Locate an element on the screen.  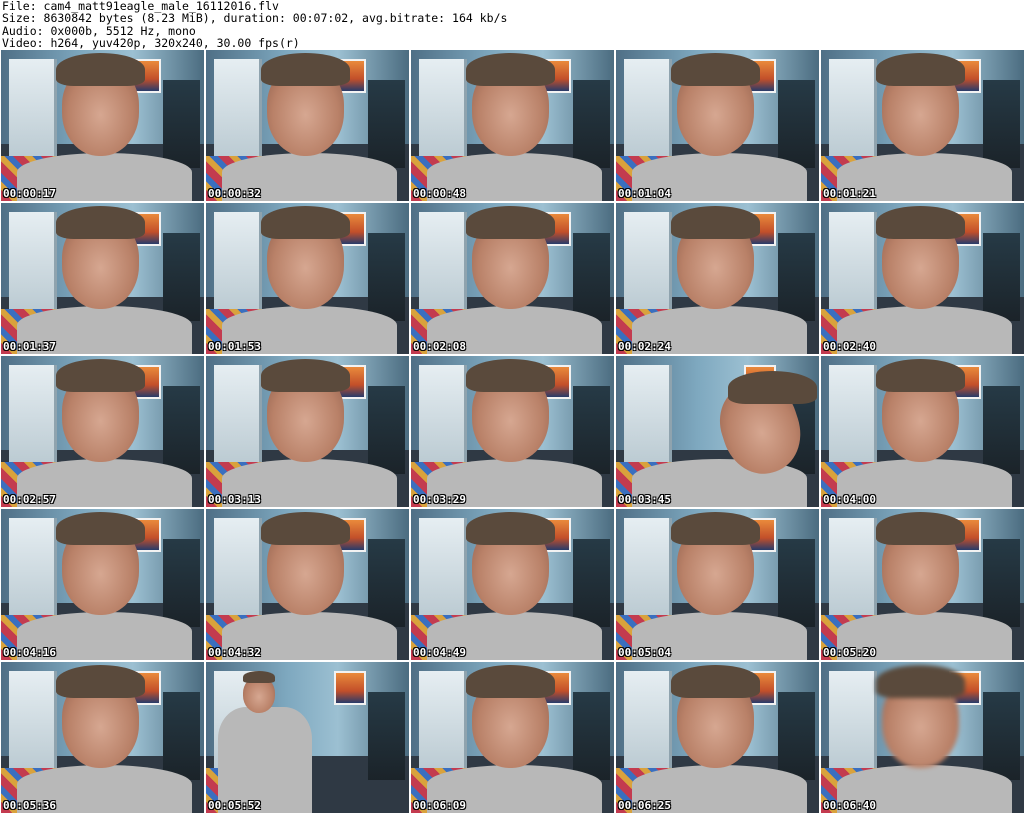
thumbnail-timestamp: 00:05:20 is located at coordinates (849, 652).